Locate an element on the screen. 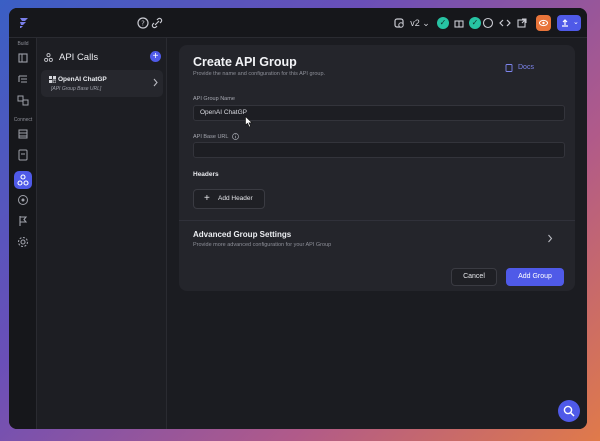 This screenshot has height=441, width=600. panel-title: API Calls is located at coordinates (79, 57).